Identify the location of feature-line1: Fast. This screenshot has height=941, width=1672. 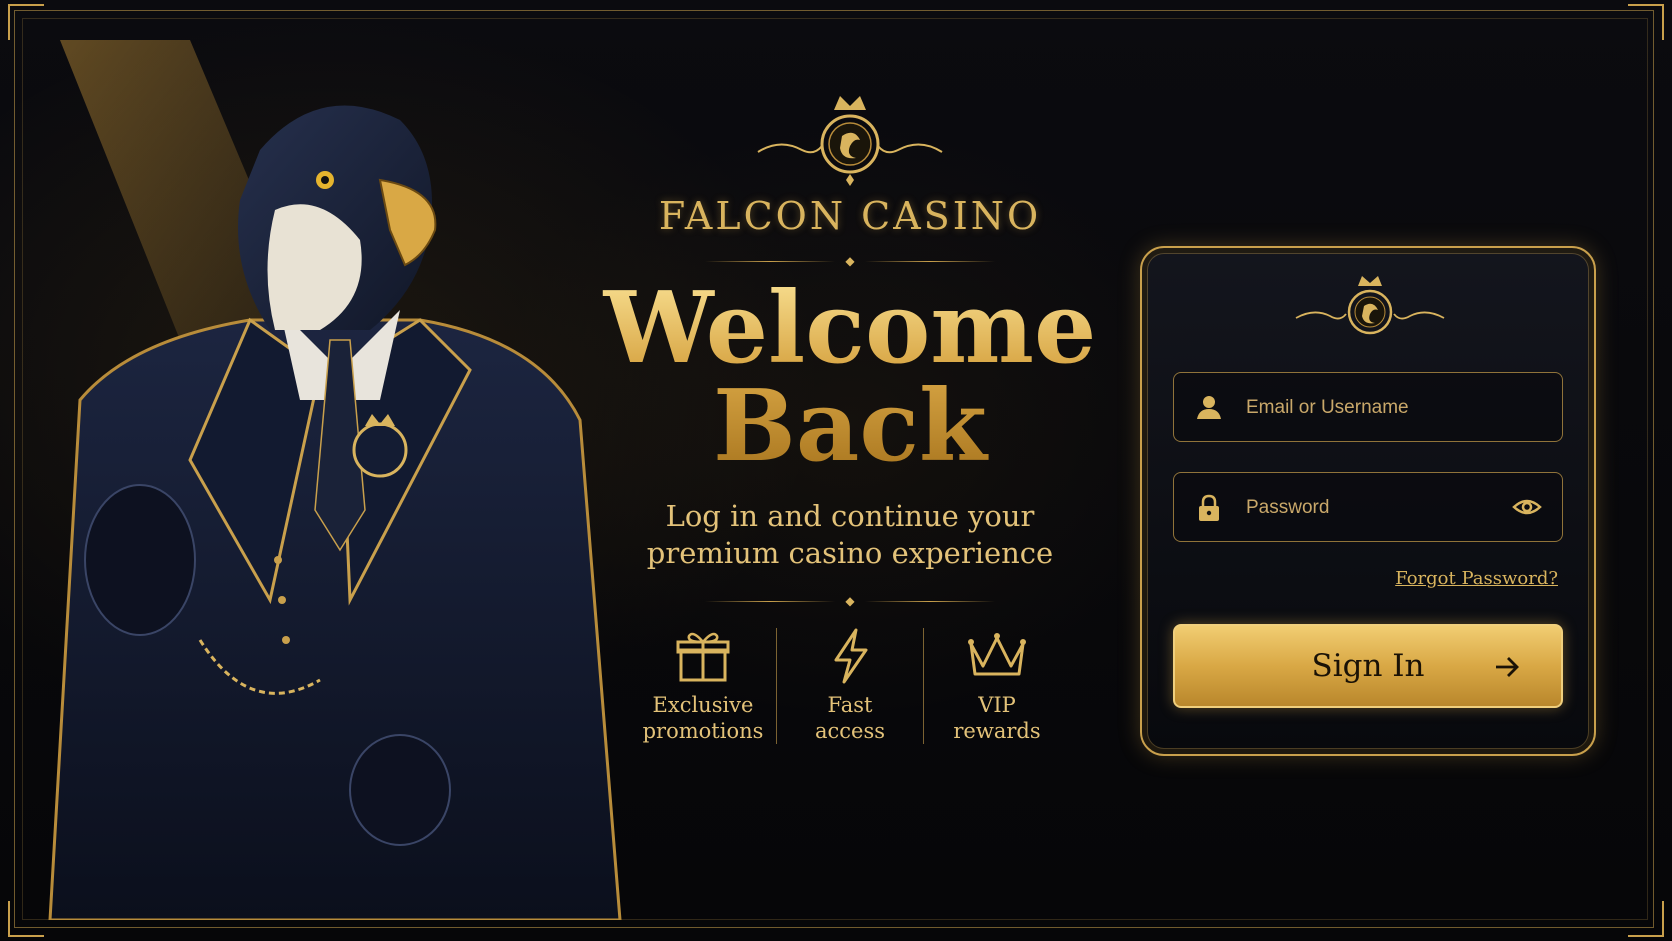
(850, 705).